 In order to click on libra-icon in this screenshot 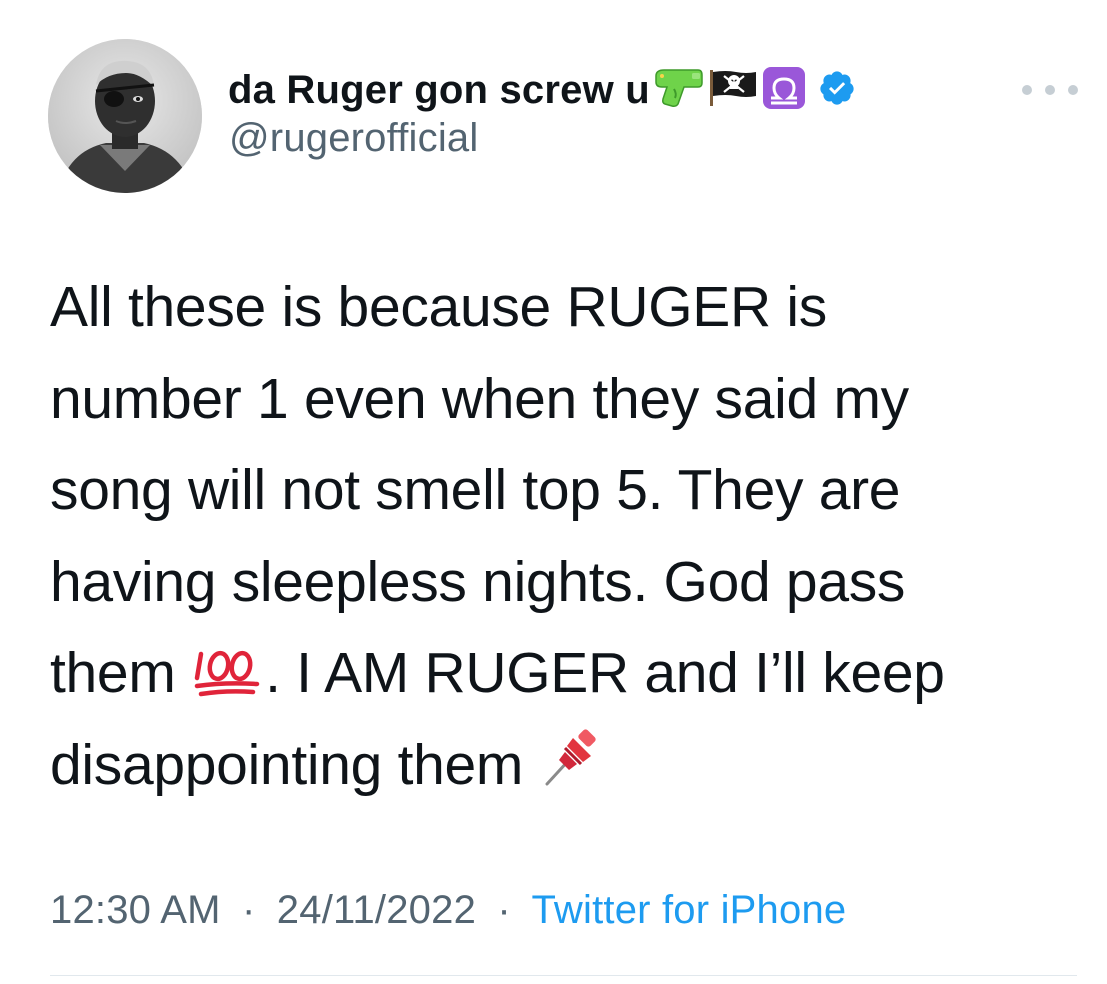, I will do `click(784, 90)`.